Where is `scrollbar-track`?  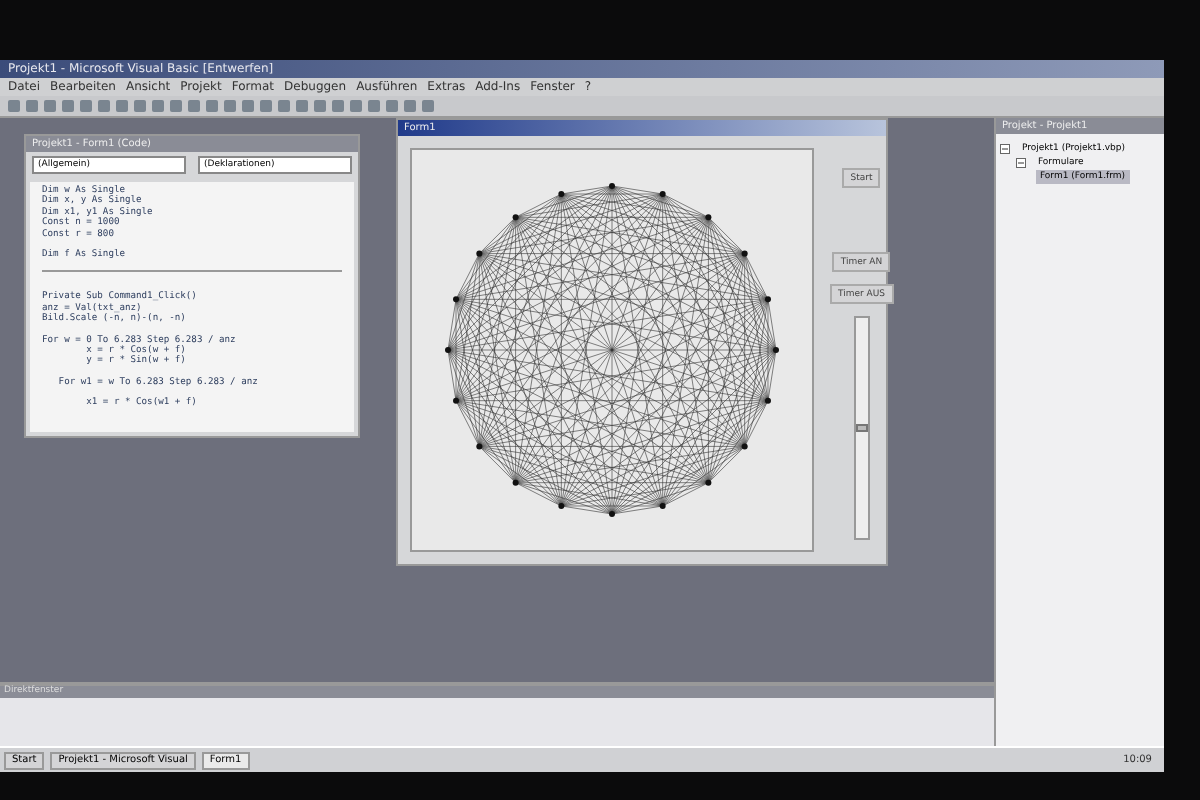 scrollbar-track is located at coordinates (861, 428).